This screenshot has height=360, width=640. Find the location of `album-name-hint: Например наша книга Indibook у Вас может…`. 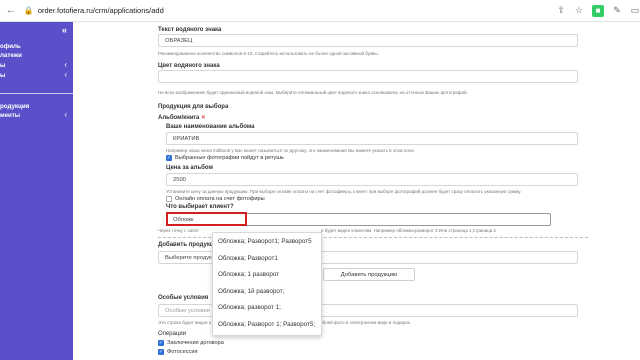

album-name-hint: Например наша книга Indibook у Вас может… is located at coordinates (291, 150).